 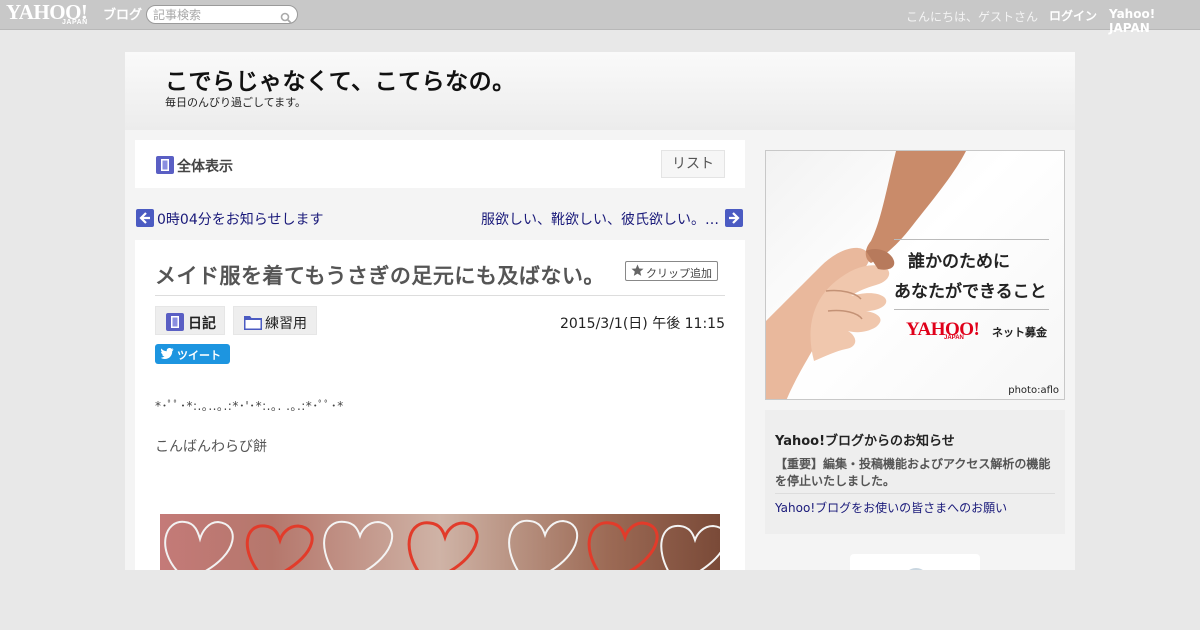 What do you see at coordinates (970, 292) in the screenshot?
I see `ad-headline-2: あなたができること` at bounding box center [970, 292].